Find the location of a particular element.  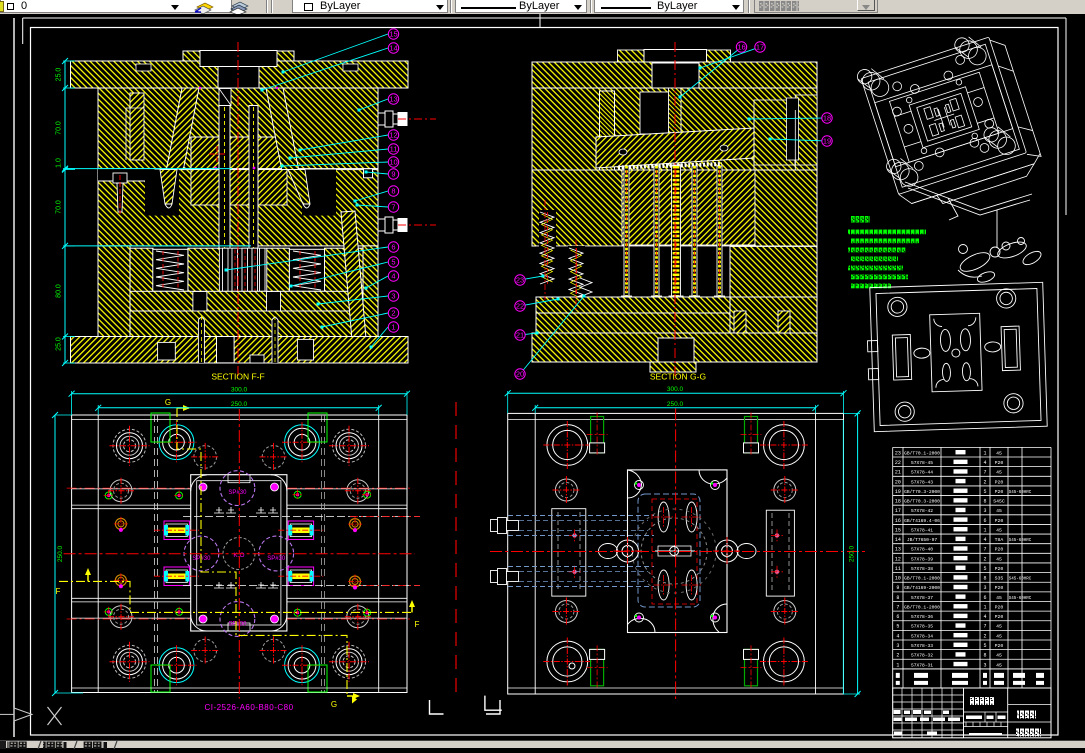

svg-text: 11 is located at coordinates (898, 569).